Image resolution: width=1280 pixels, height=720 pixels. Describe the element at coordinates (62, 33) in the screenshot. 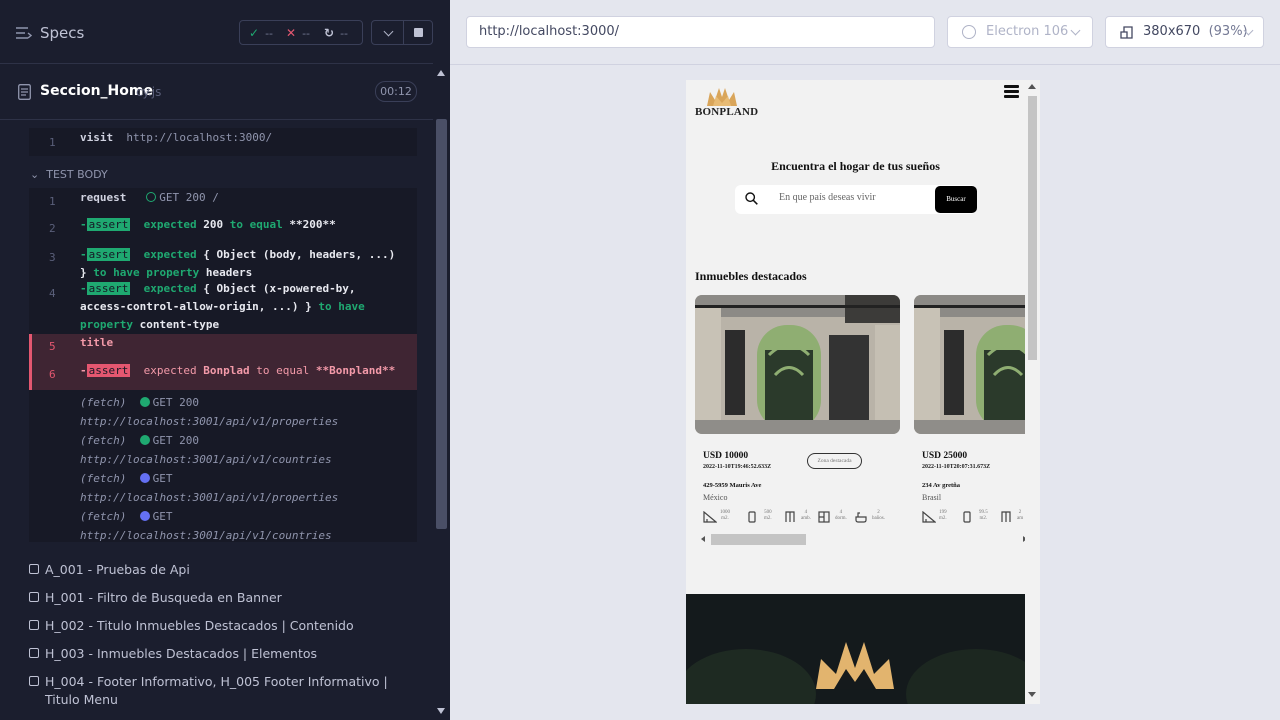

I see `specs-label: Specs` at that location.